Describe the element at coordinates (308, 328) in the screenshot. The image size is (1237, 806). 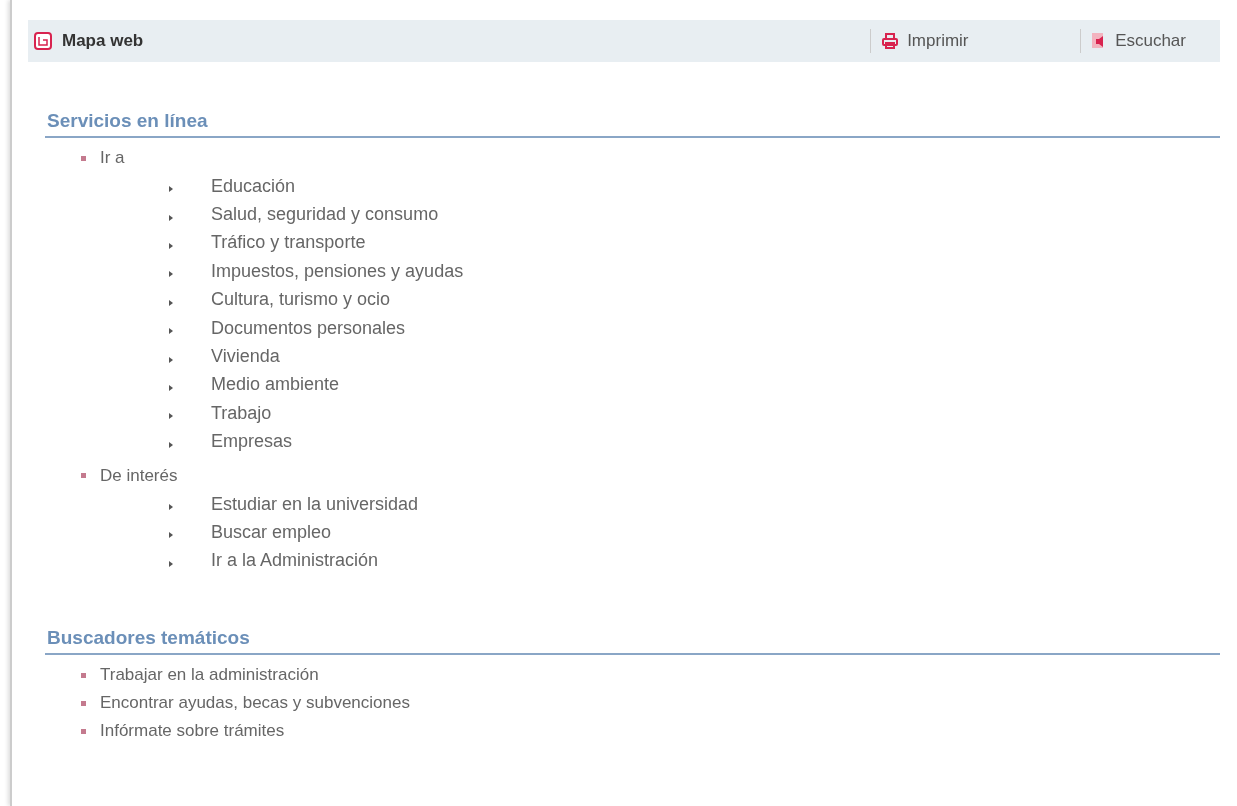
I see `sitemap-link: Documentos personales` at that location.